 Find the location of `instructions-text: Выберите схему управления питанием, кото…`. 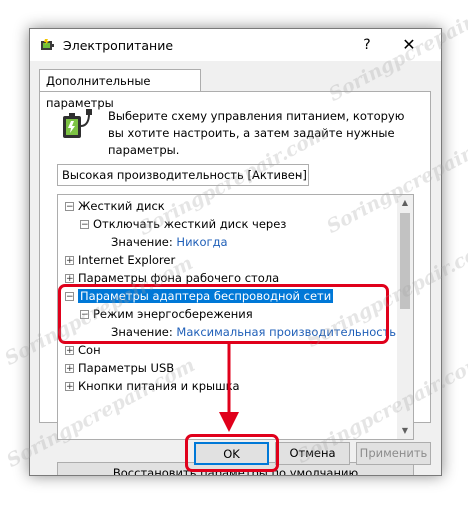

instructions-text: Выберите схему управления питанием, кото… is located at coordinates (256, 133).